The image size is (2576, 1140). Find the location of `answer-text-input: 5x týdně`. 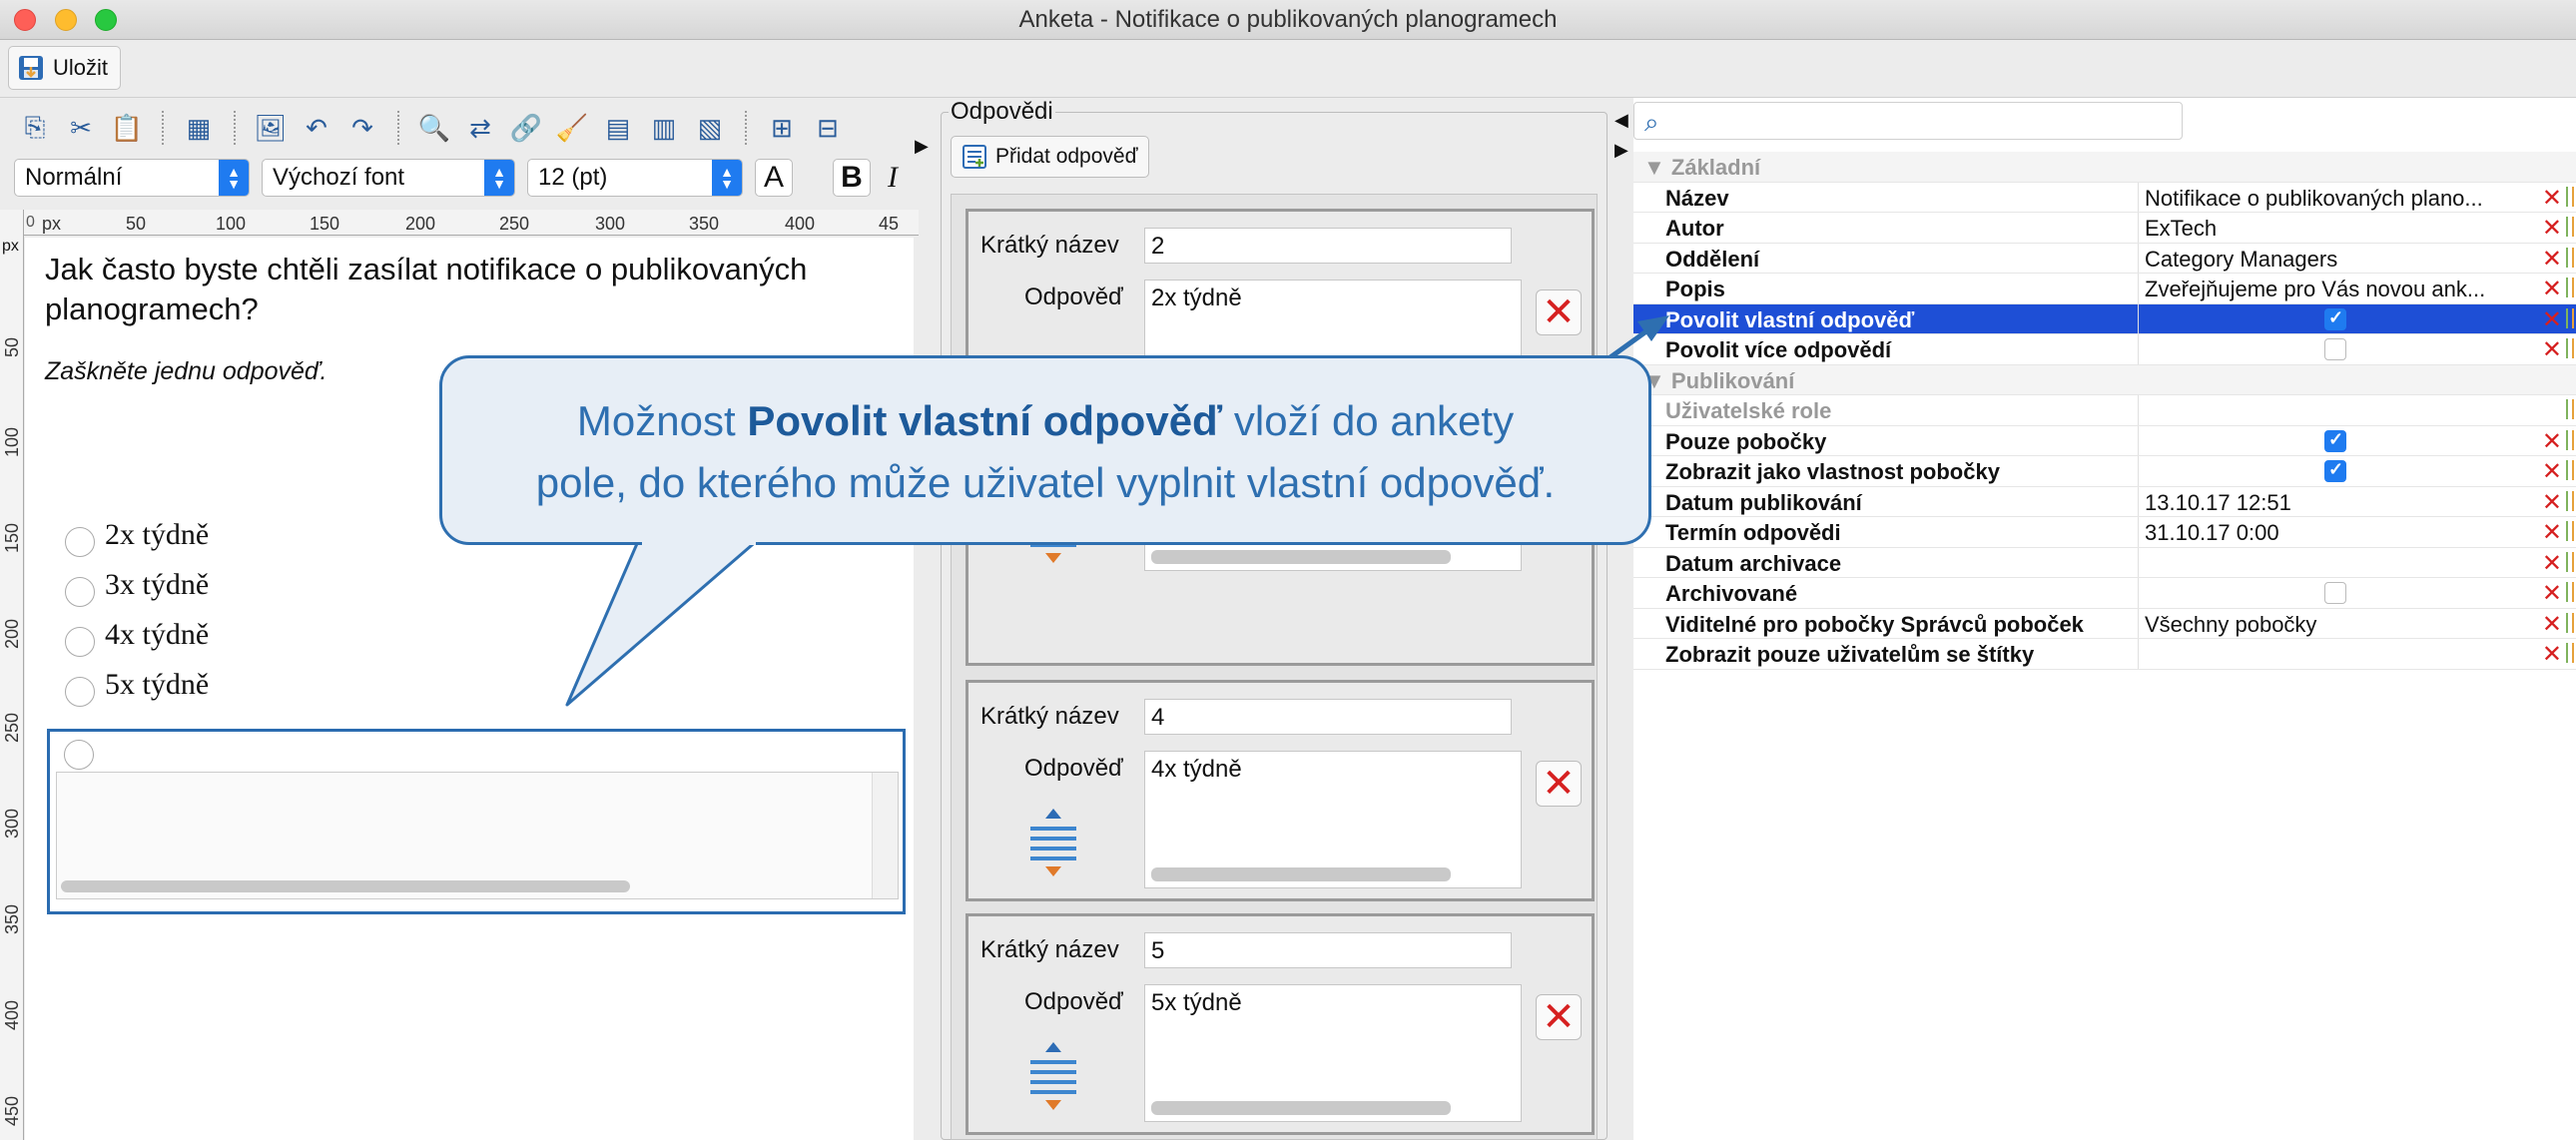

answer-text-input: 5x týdně is located at coordinates (1333, 1053).